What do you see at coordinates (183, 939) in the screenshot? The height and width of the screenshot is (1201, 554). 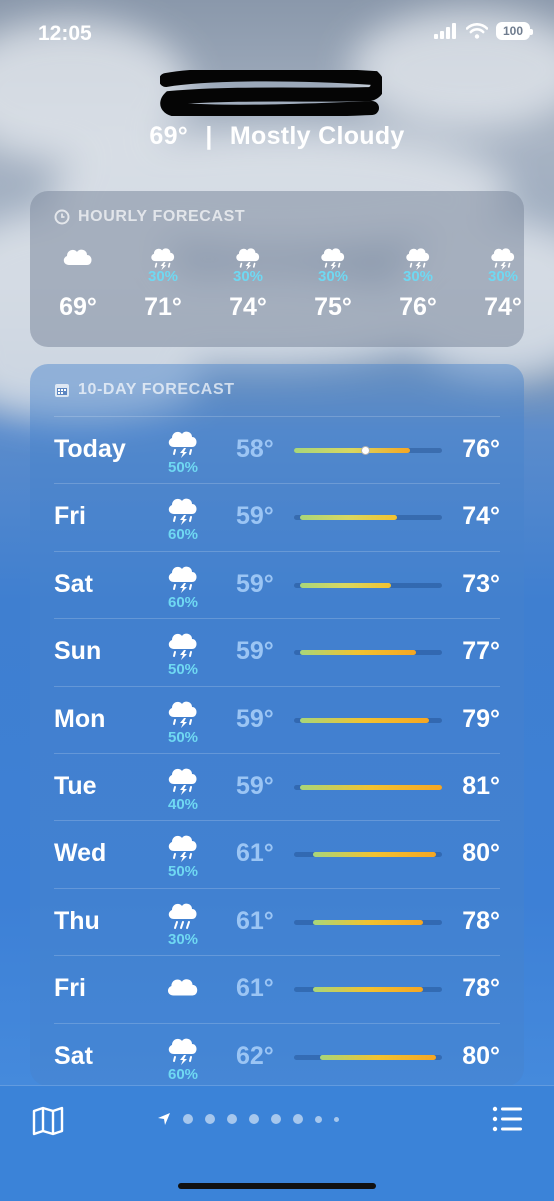 I see `precip-chance: 30%` at bounding box center [183, 939].